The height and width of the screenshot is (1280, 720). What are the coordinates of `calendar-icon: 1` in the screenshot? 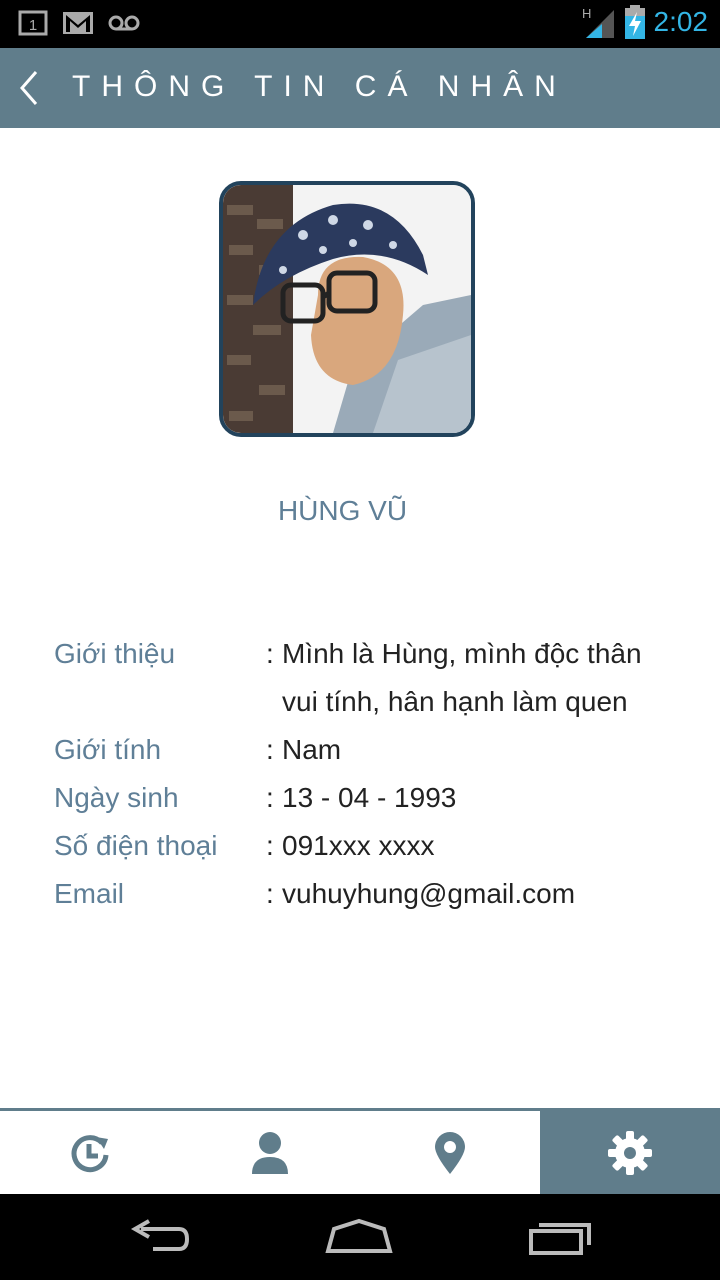 It's located at (33, 23).